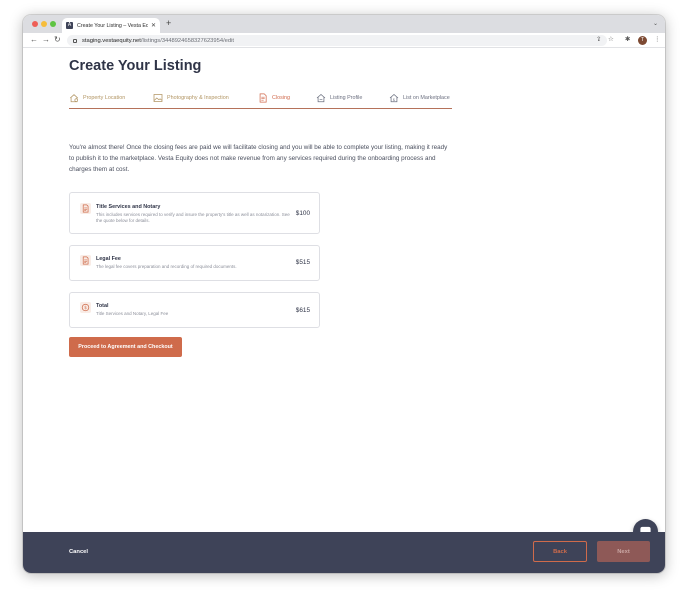 This screenshot has width=688, height=603. I want to click on chevron-down-icon: ⌄, so click(655, 23).